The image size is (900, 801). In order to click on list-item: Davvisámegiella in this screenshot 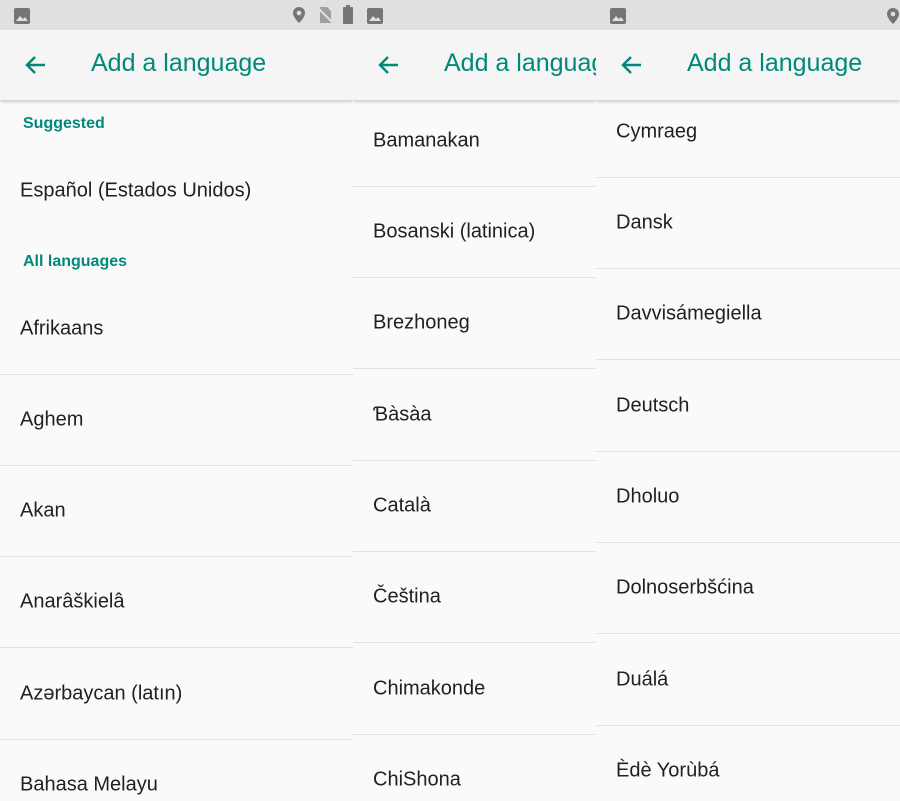, I will do `click(748, 314)`.